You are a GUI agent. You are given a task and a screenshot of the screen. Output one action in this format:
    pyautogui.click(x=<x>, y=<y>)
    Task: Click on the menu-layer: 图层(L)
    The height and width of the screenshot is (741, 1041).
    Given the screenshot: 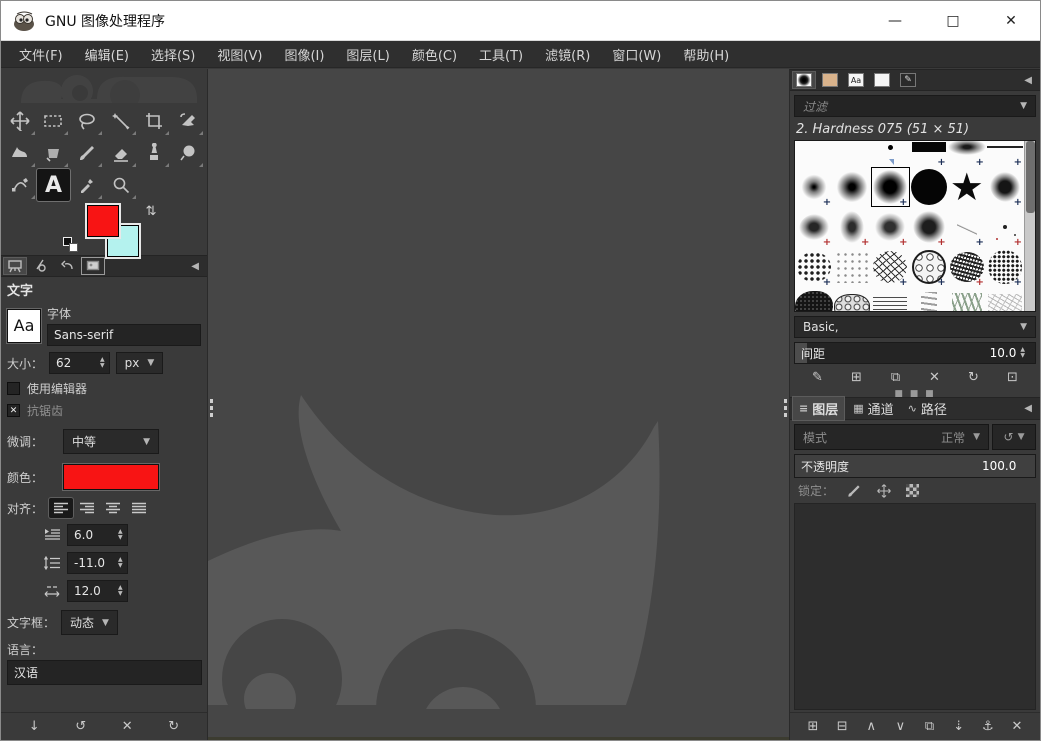 What is the action you would take?
    pyautogui.click(x=367, y=54)
    